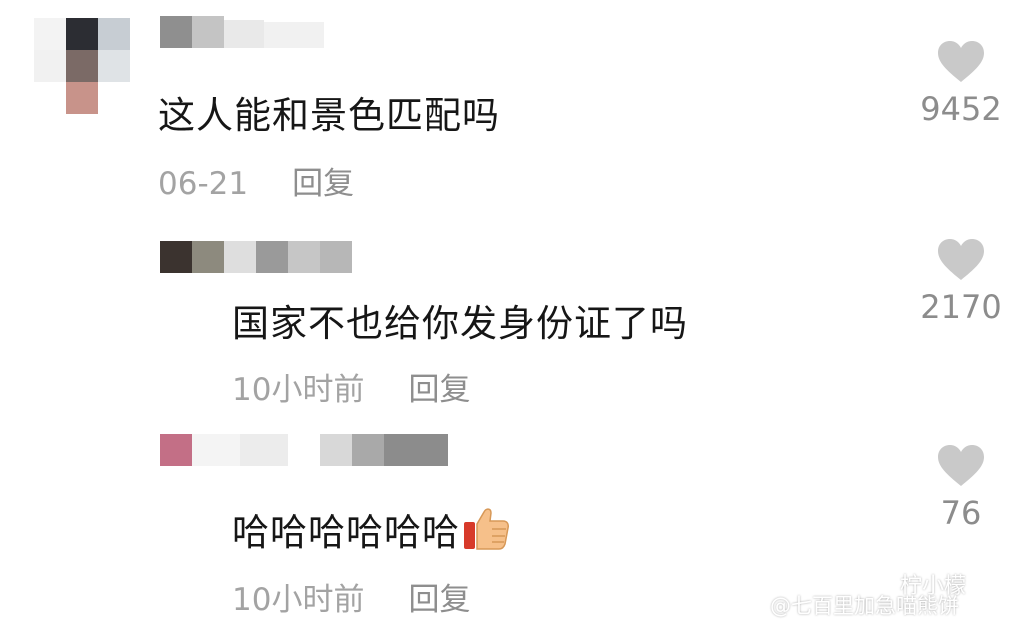 The height and width of the screenshot is (626, 1024). Describe the element at coordinates (749, 606) in the screenshot. I see `weibo-icon` at that location.